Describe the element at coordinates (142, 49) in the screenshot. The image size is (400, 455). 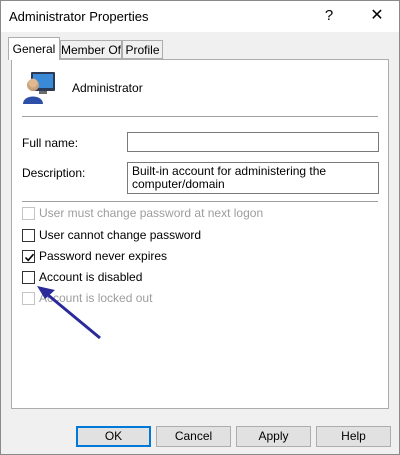
I see `tab-profile: Profile` at that location.